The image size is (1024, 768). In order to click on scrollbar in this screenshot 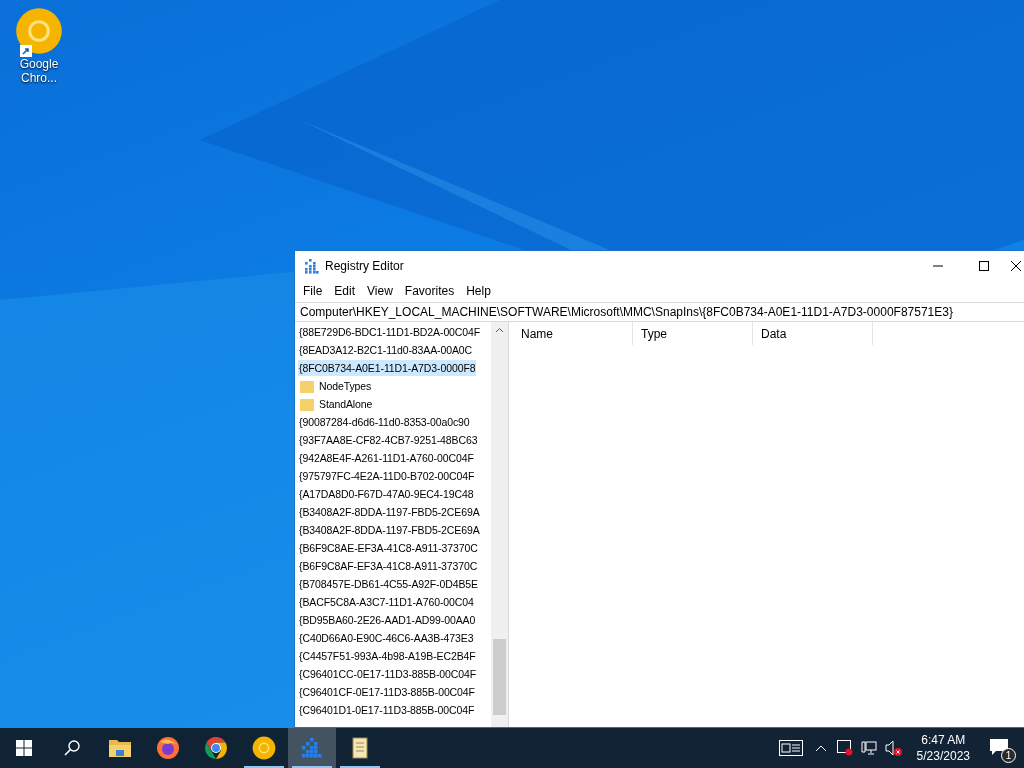, I will do `click(499, 524)`.